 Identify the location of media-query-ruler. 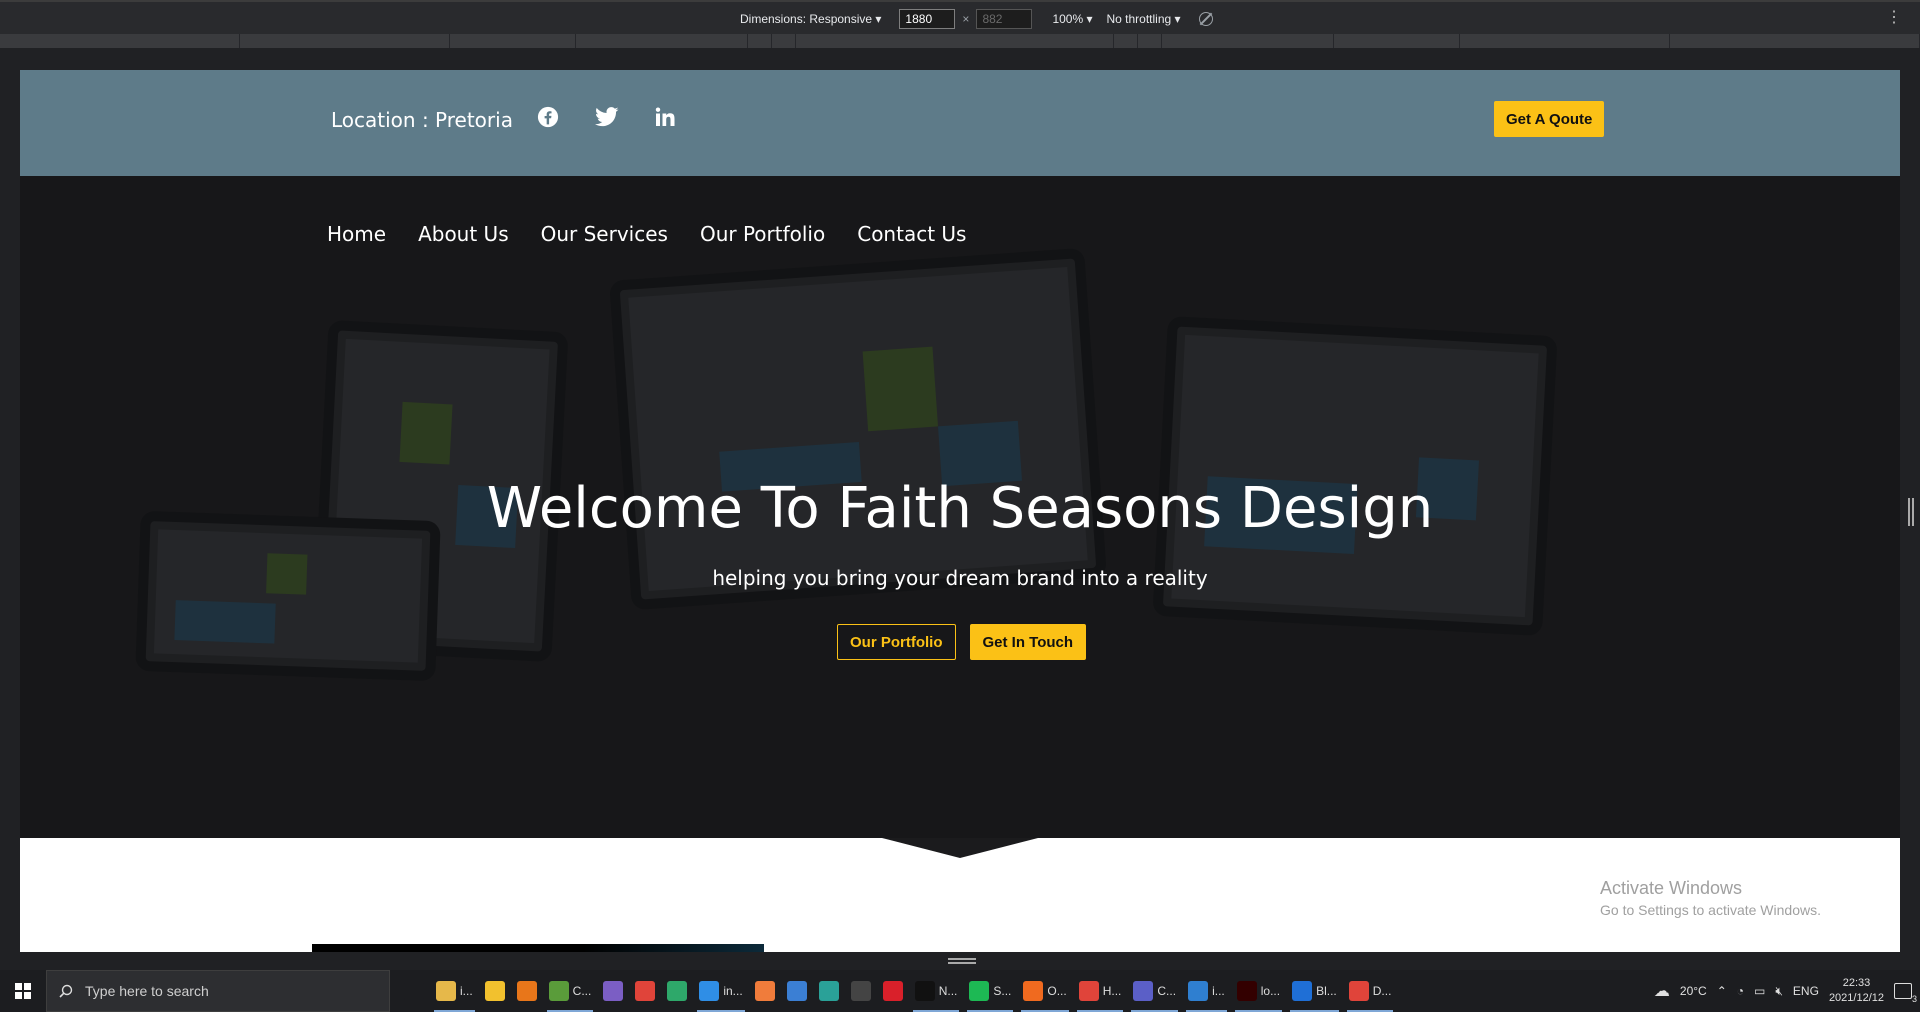
(960, 41).